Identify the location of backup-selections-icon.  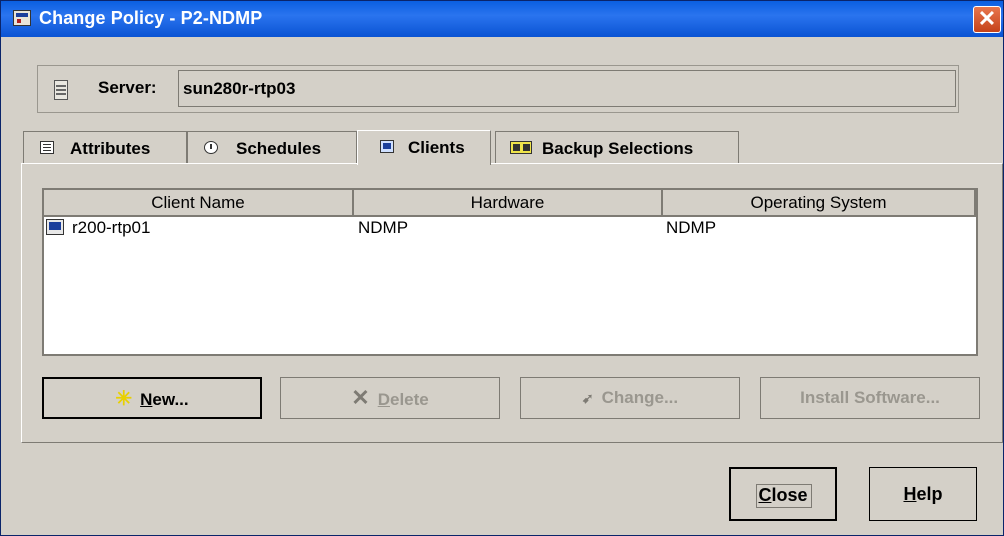
(521, 147).